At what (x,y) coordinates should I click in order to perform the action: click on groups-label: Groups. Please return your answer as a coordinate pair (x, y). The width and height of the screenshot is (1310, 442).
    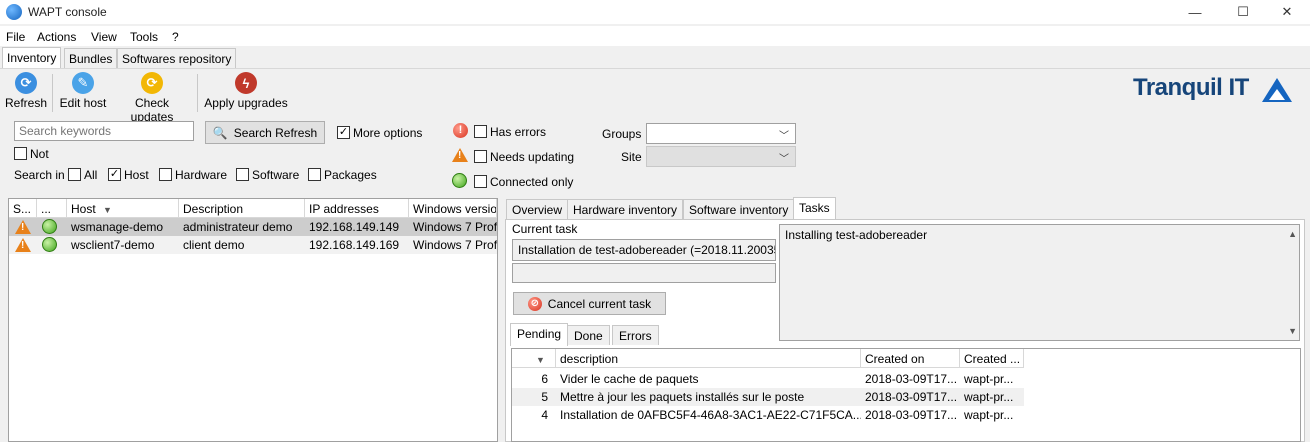
    Looking at the image, I should click on (622, 134).